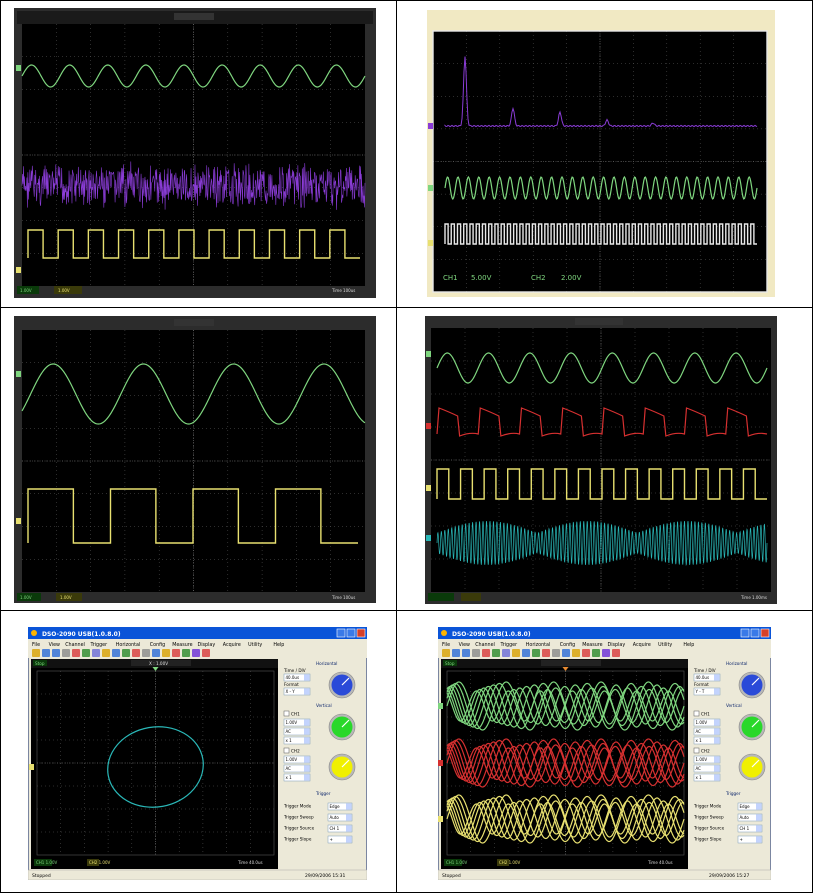 The image size is (813, 893). Describe the element at coordinates (297, 691) in the screenshot. I see `format-select: X - Y` at that location.